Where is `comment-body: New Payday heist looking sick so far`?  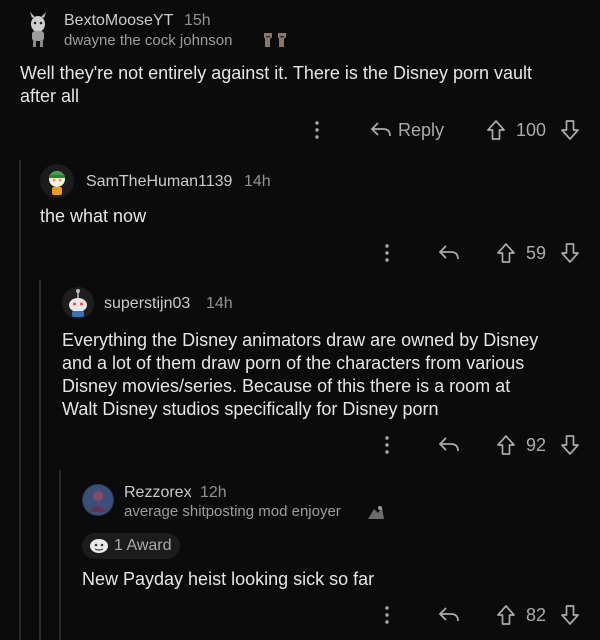
comment-body: New Payday heist looking sick so far is located at coordinates (332, 579).